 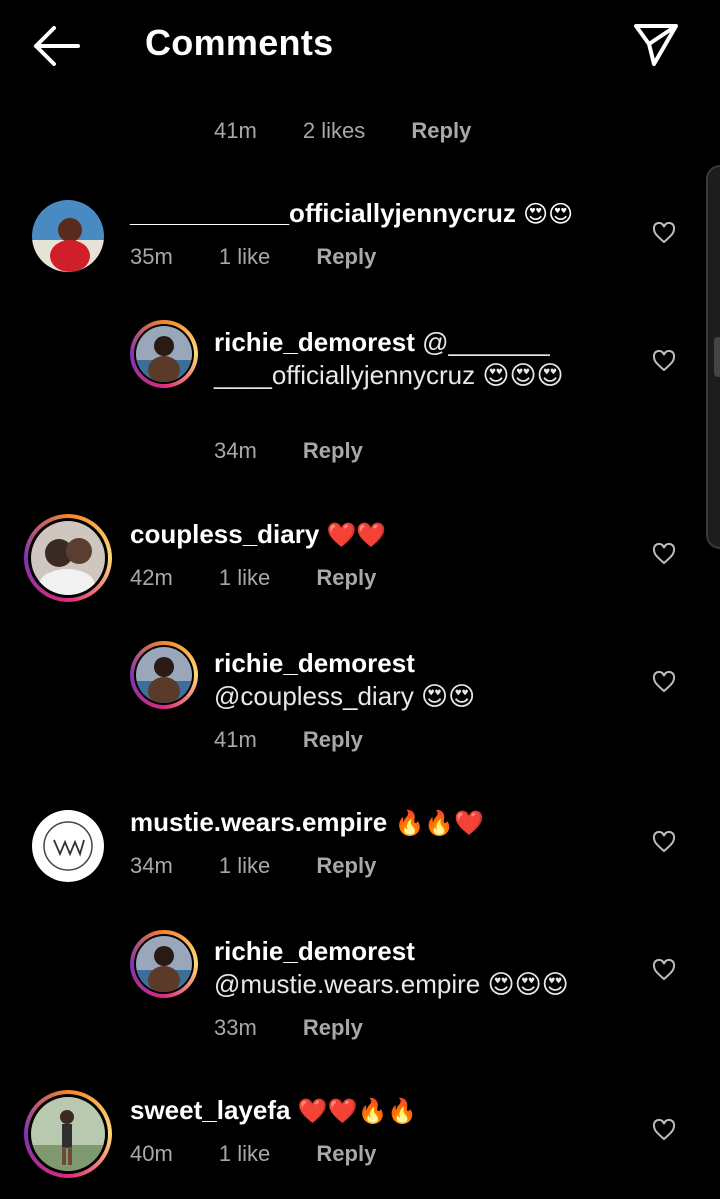 What do you see at coordinates (656, 44) in the screenshot?
I see `send-icon` at bounding box center [656, 44].